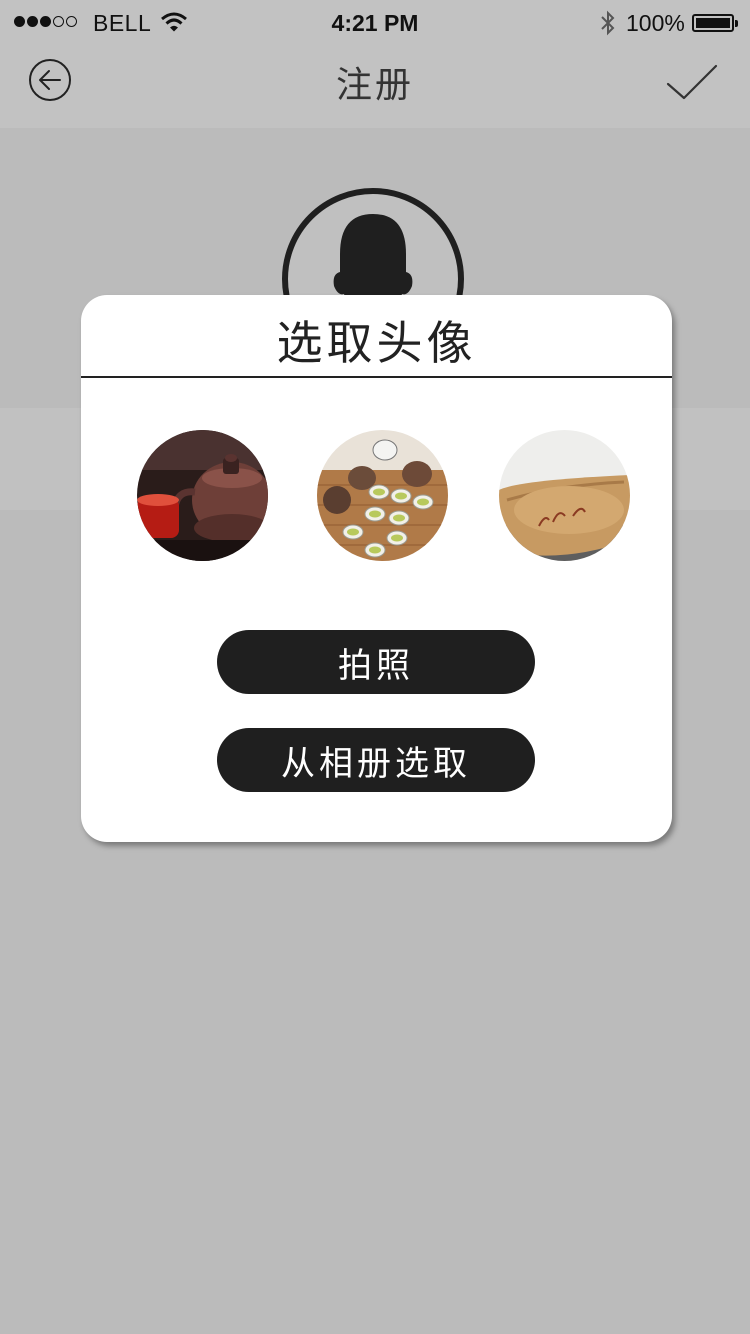  I want to click on bluetooth-icon, so click(608, 25).